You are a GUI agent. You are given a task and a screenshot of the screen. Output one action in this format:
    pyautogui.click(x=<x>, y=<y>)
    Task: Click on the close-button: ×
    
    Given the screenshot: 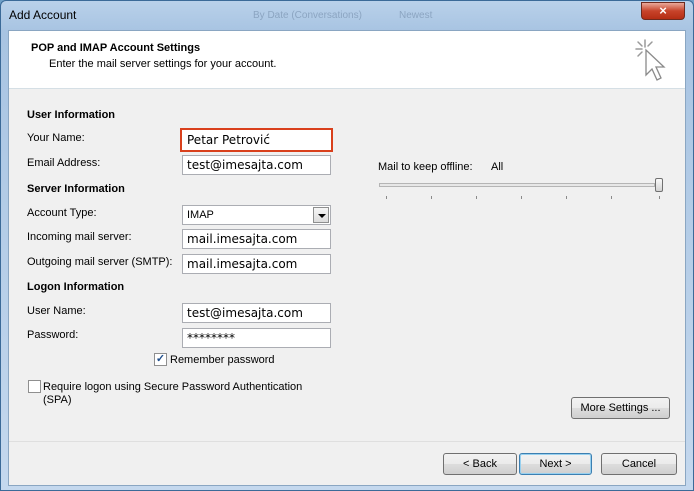 What is the action you would take?
    pyautogui.click(x=663, y=11)
    